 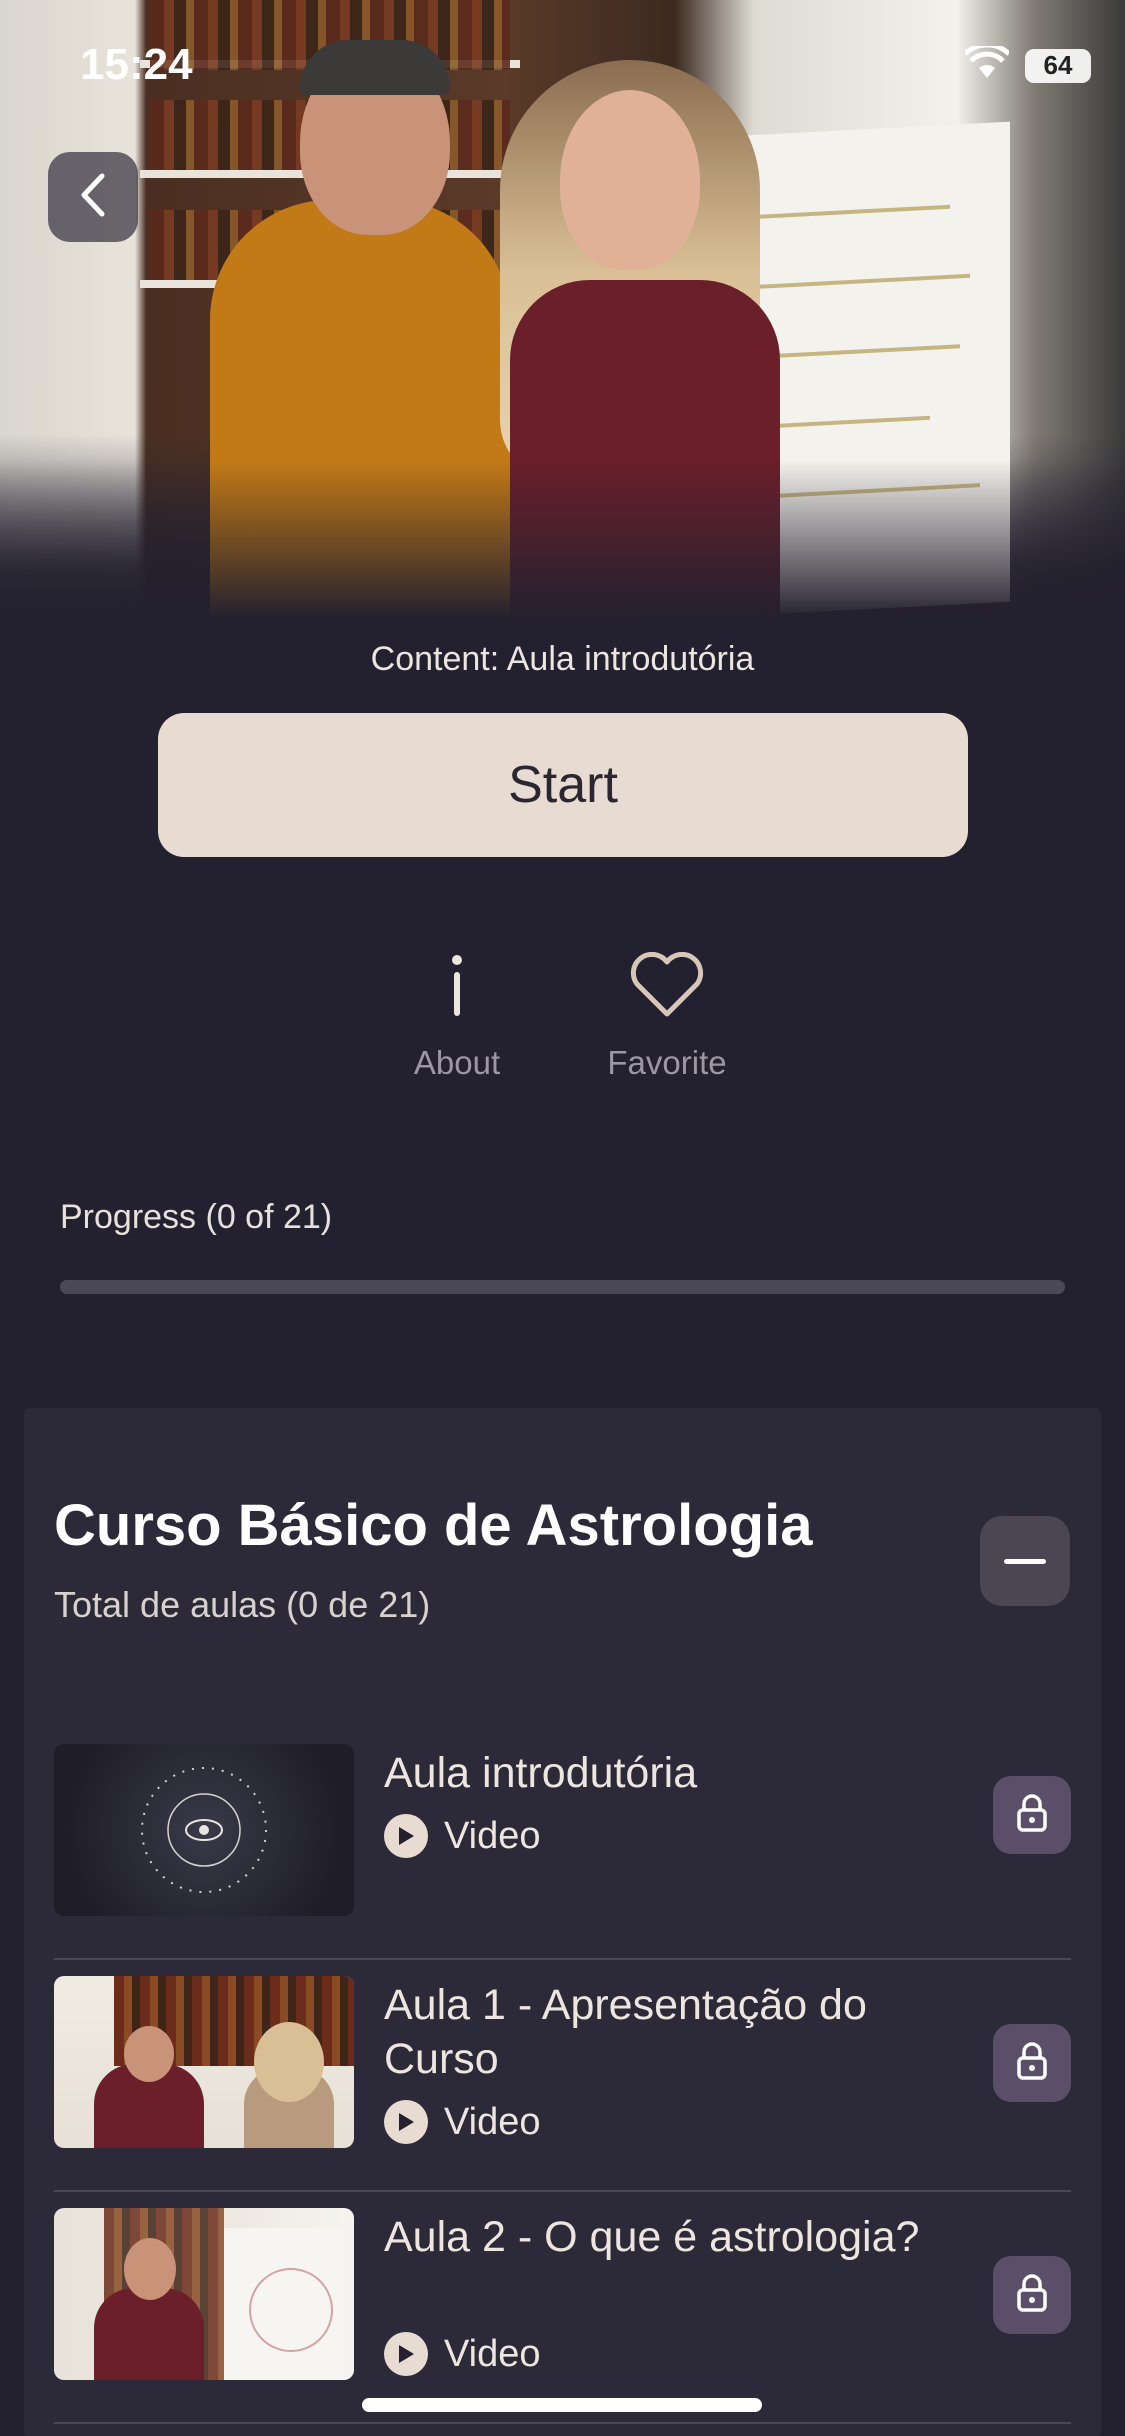 What do you see at coordinates (562, 659) in the screenshot?
I see `content-label: Content: Aula introdutória` at bounding box center [562, 659].